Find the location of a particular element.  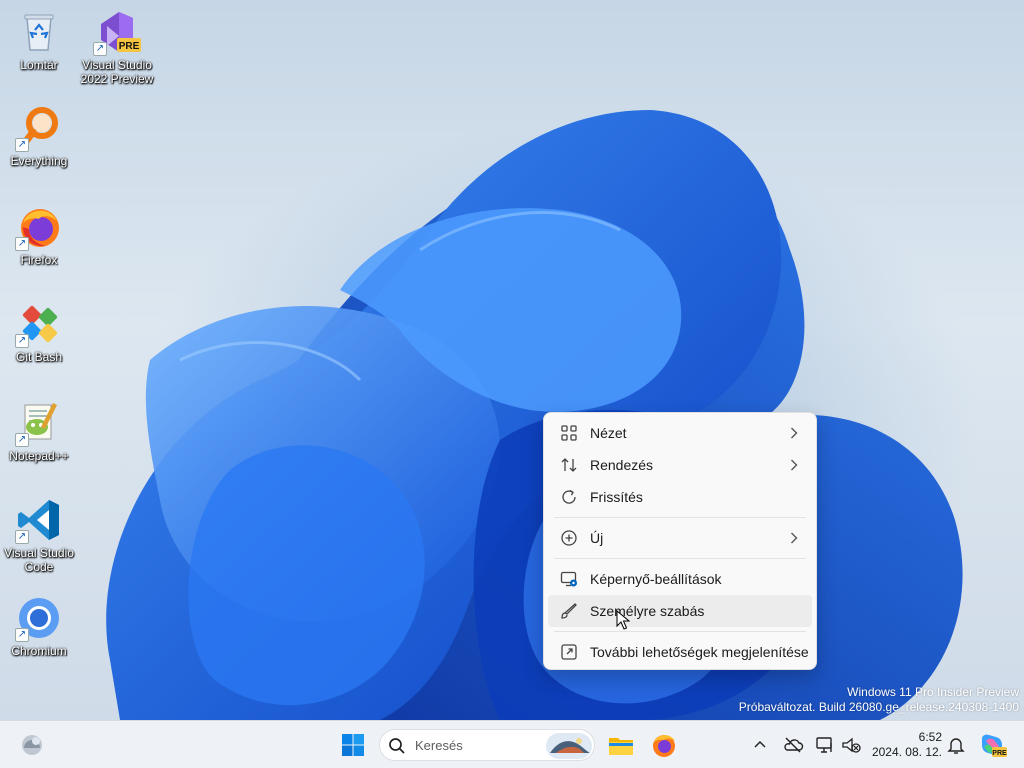

desktop-icon-notepad-plus-plus: ↗ Notepad++ is located at coordinates (39, 431).